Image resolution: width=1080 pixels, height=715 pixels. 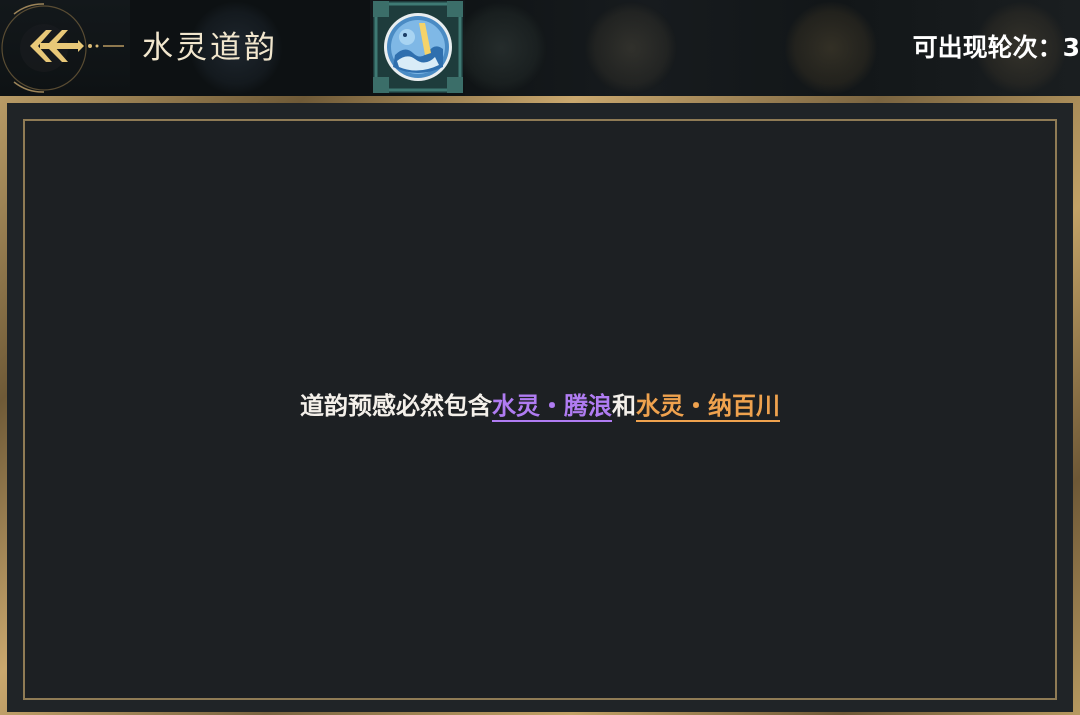 I want to click on double-chevron-left-icon, so click(x=62, y=48).